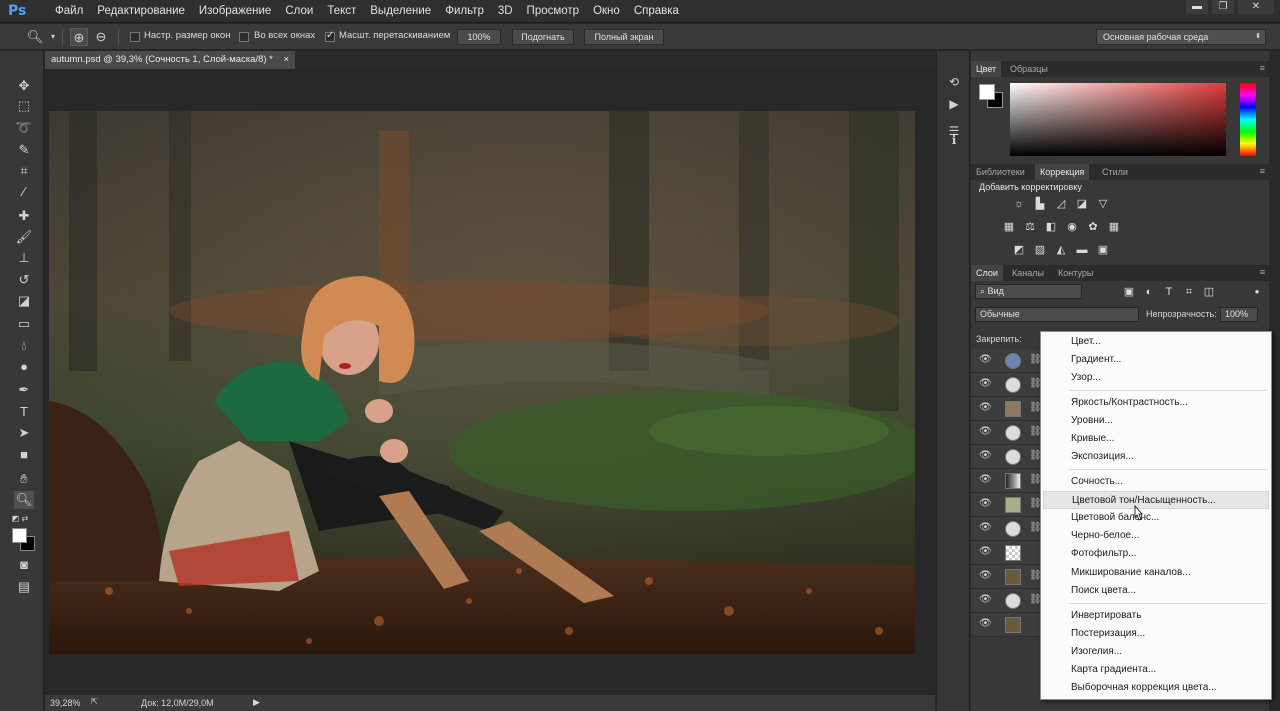  Describe the element at coordinates (1062, 172) in the screenshot. I see `tab-adjustments: Коррекция` at that location.